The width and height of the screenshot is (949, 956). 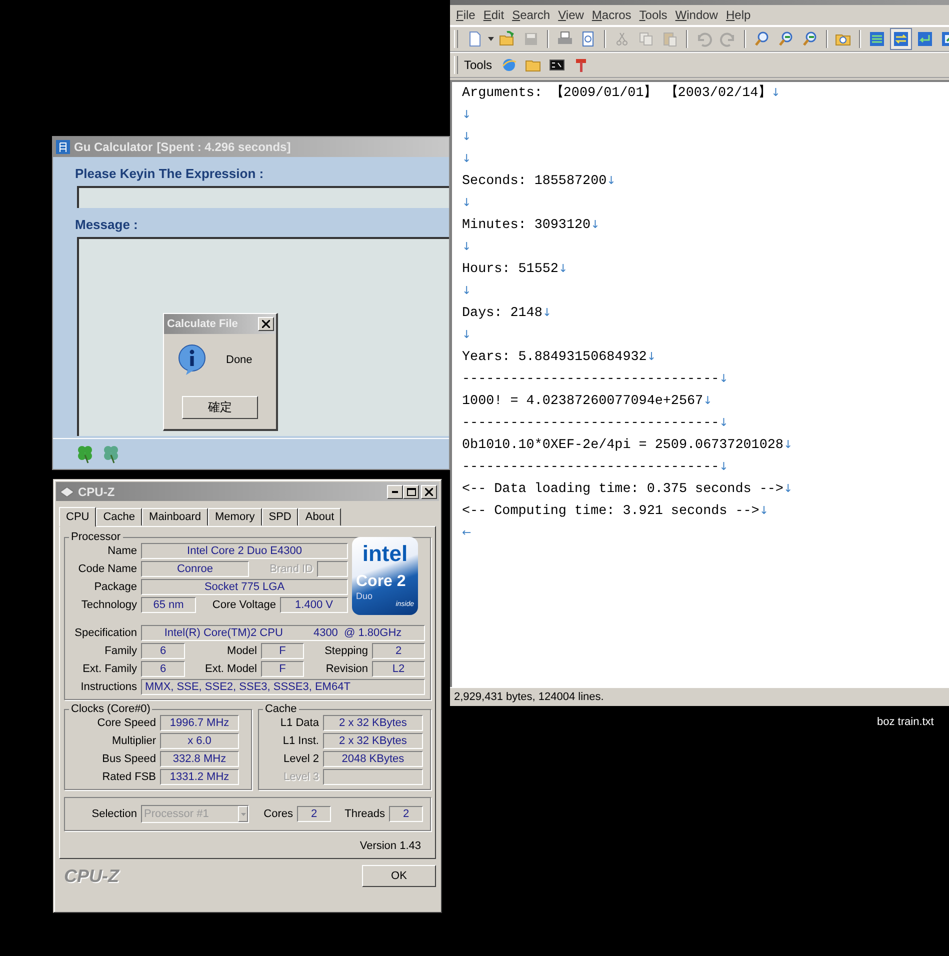 What do you see at coordinates (301, 741) in the screenshot?
I see `field-label: L1 Inst.` at bounding box center [301, 741].